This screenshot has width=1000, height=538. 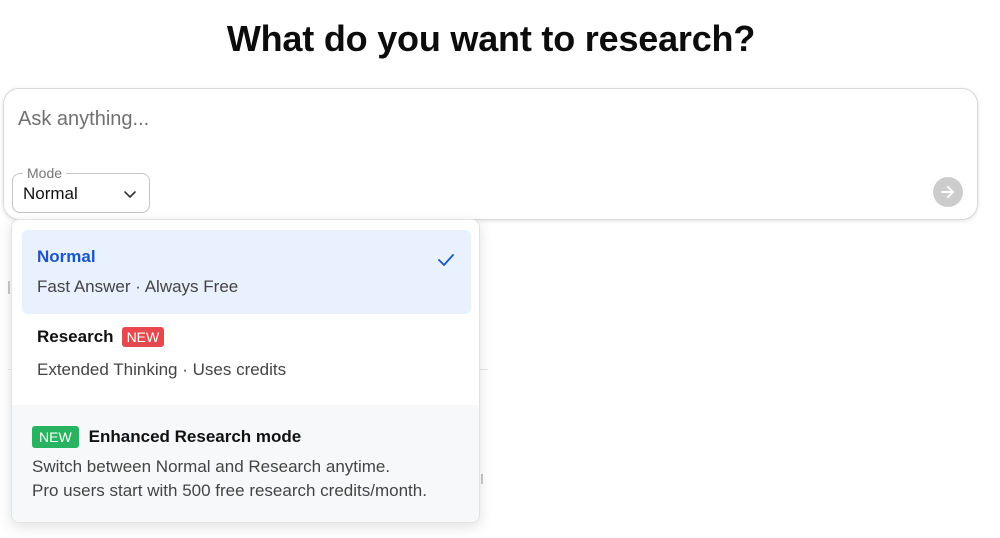 What do you see at coordinates (50, 193) in the screenshot?
I see `mode-selected-value: Normal` at bounding box center [50, 193].